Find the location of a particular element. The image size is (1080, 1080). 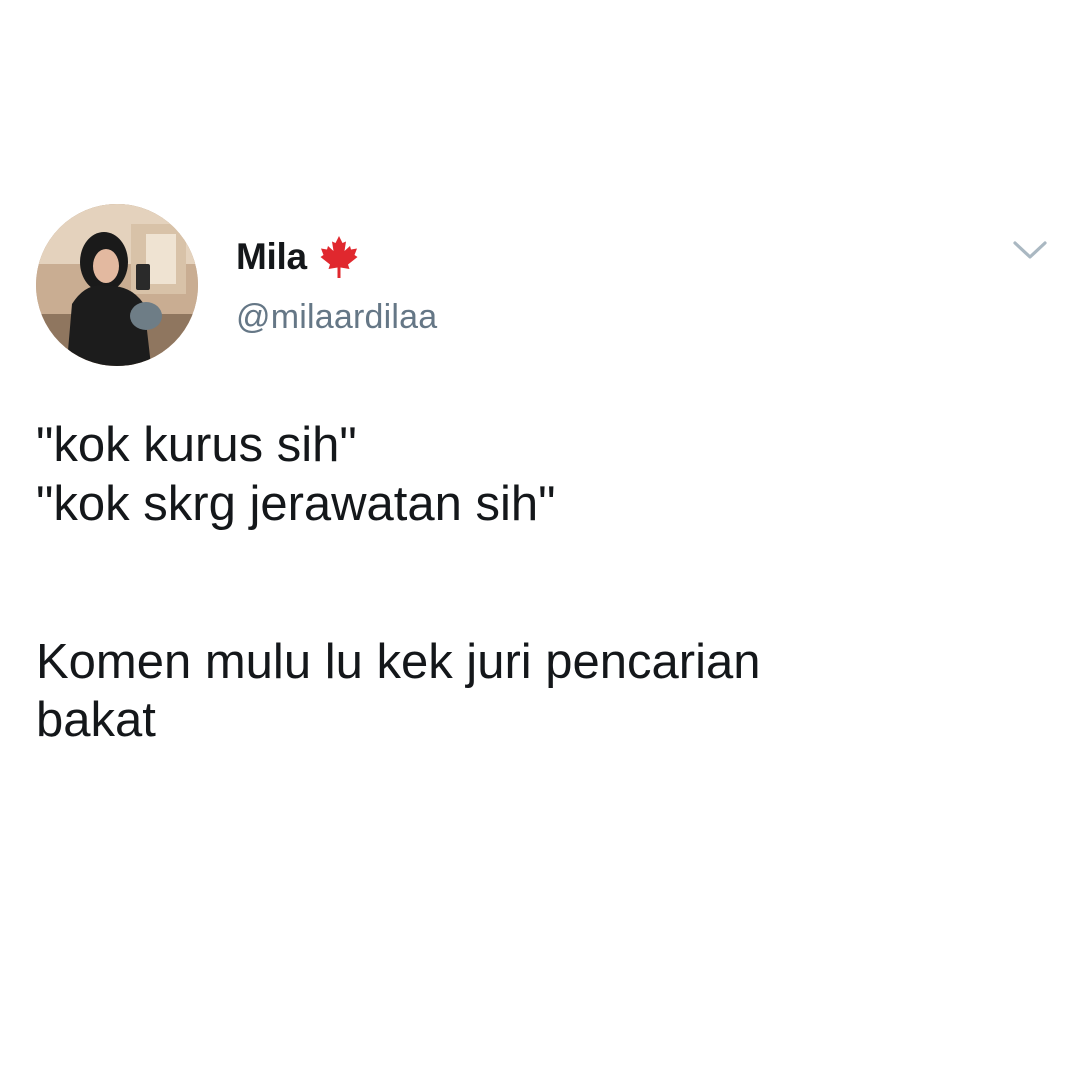

display-name: Mila is located at coordinates (271, 257).